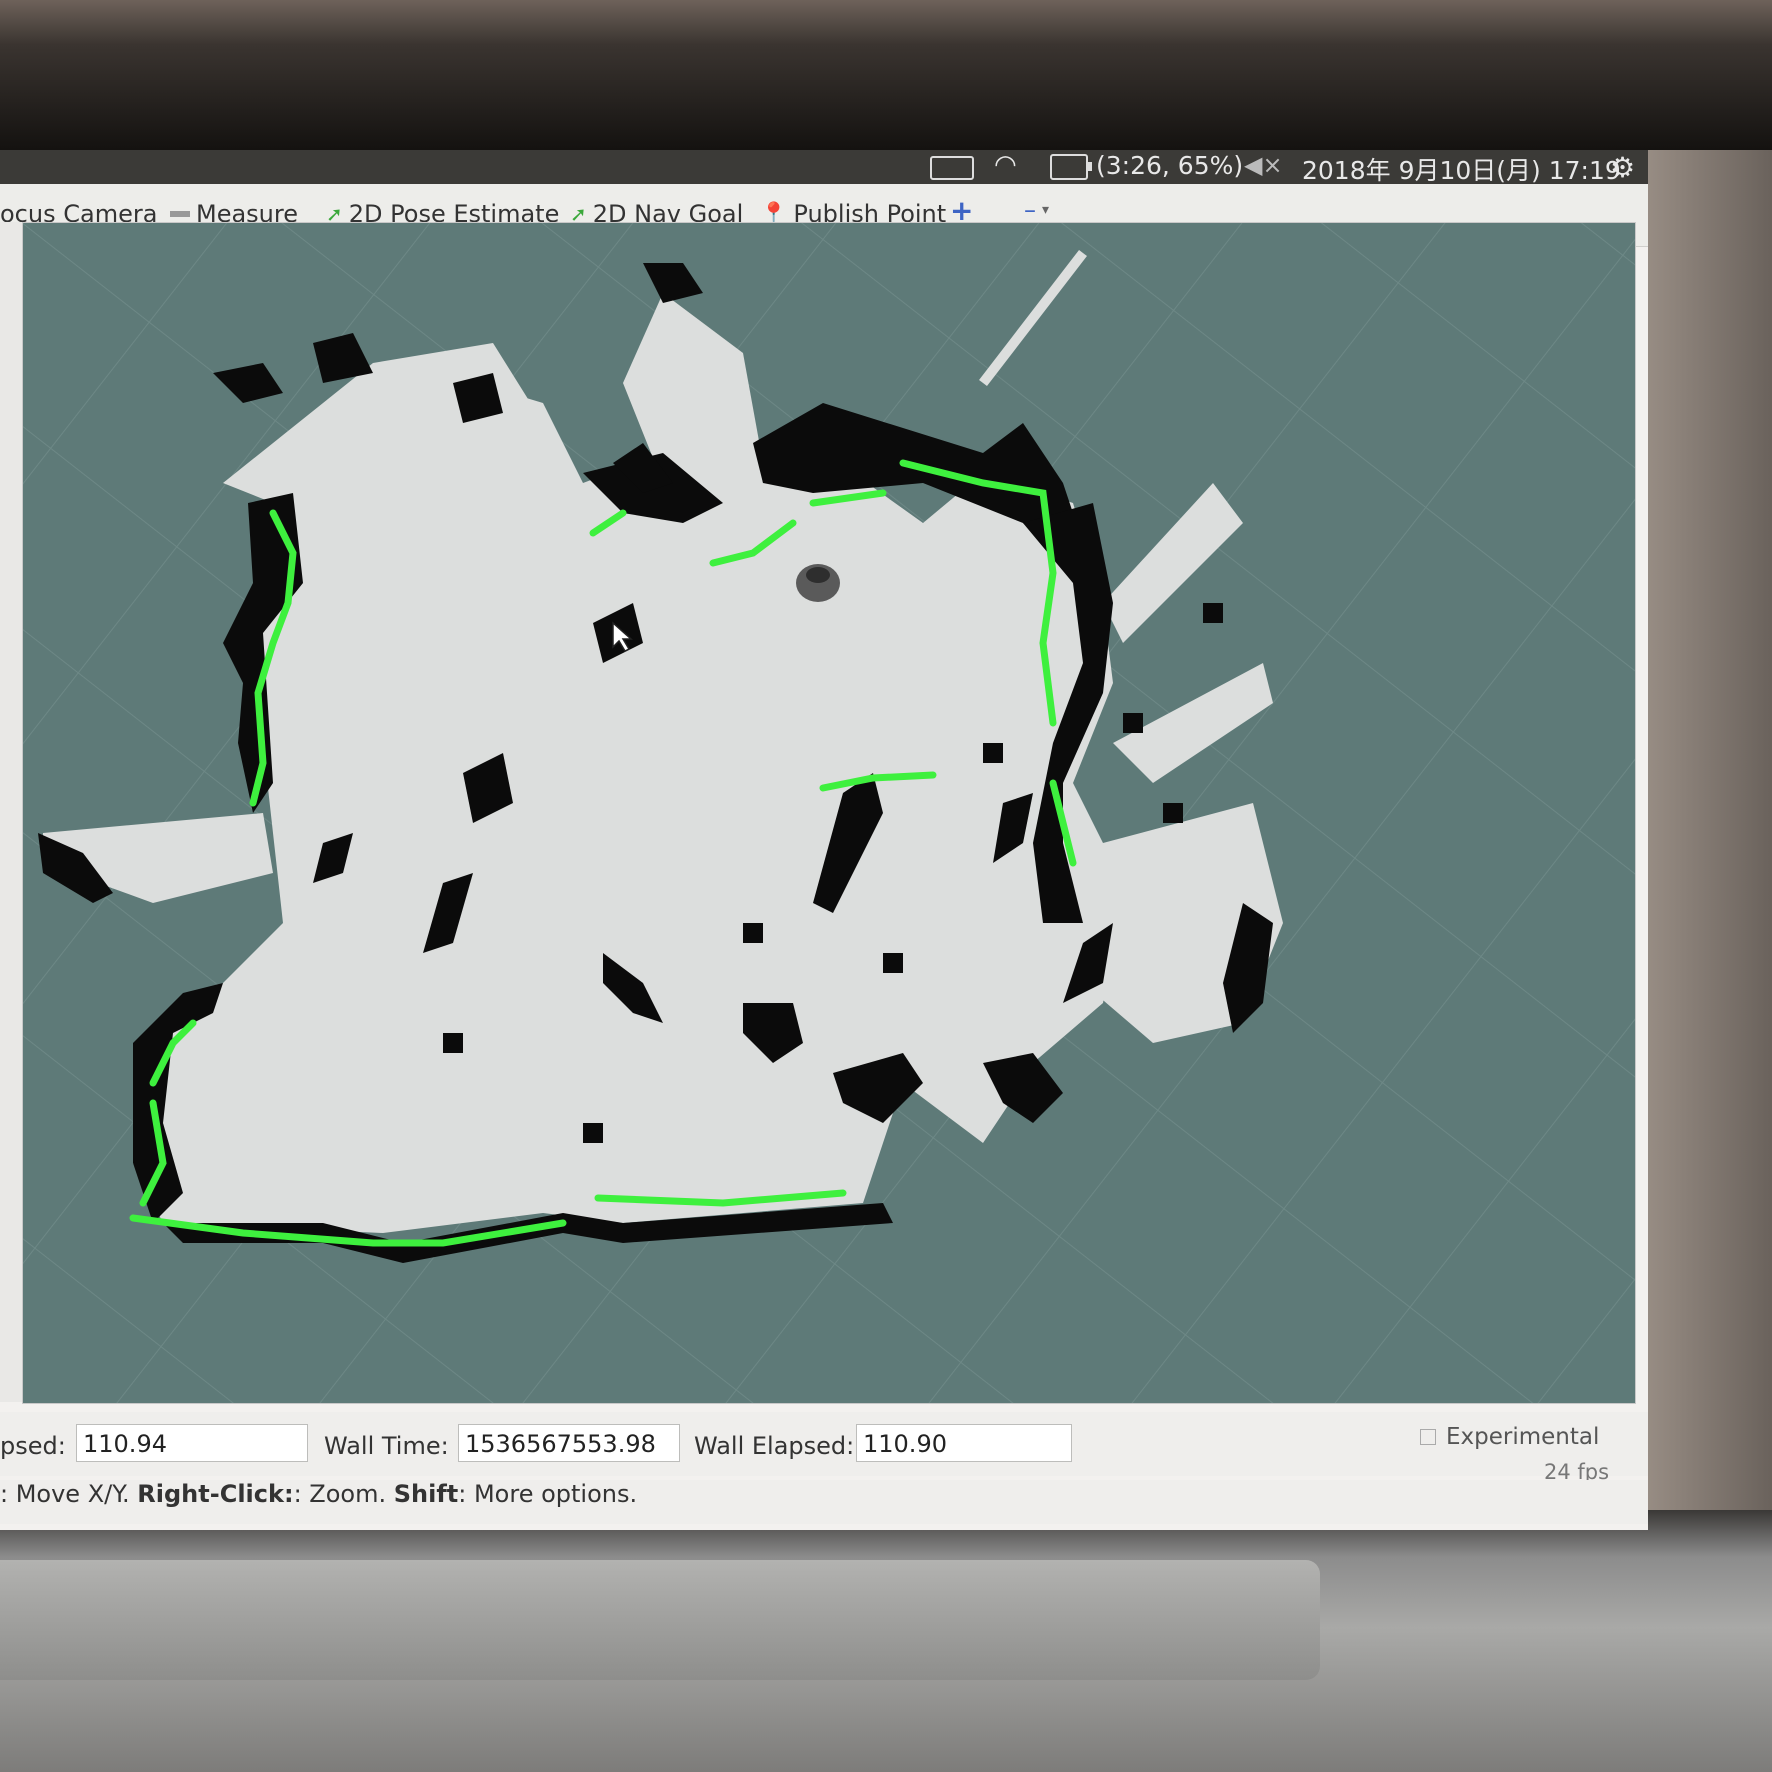 The width and height of the screenshot is (1772, 1772). What do you see at coordinates (69, 1494) in the screenshot?
I see `status-move: : Move X/Y.` at bounding box center [69, 1494].